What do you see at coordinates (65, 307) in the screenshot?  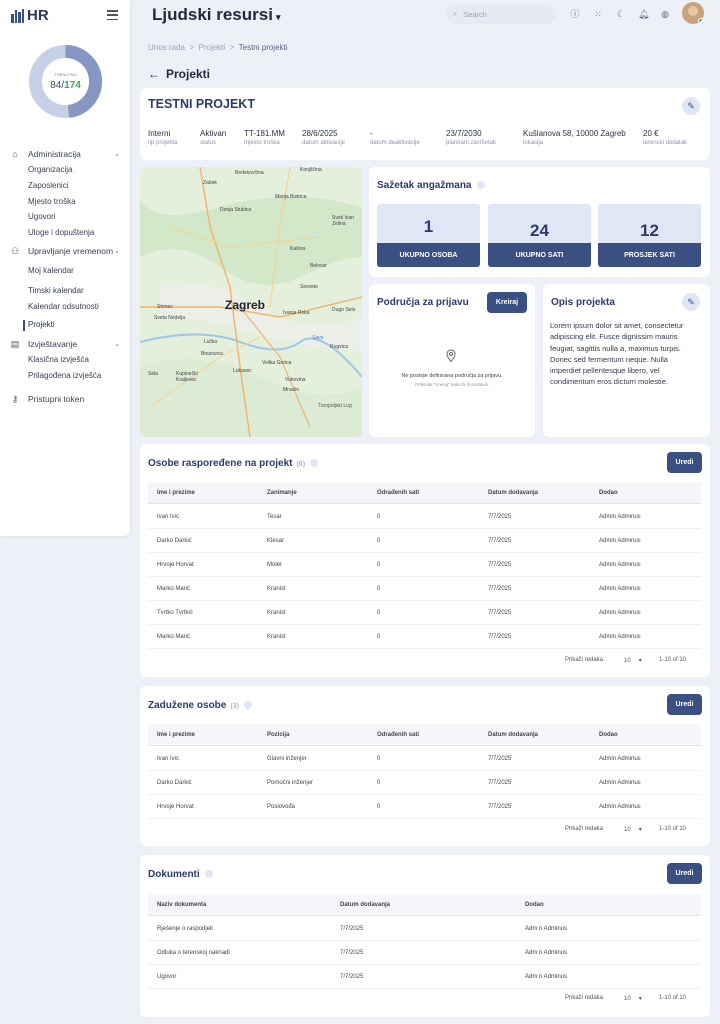 I see `sidebar-item-kalendar-odsutnosti: Kalendar odsutnosti` at bounding box center [65, 307].